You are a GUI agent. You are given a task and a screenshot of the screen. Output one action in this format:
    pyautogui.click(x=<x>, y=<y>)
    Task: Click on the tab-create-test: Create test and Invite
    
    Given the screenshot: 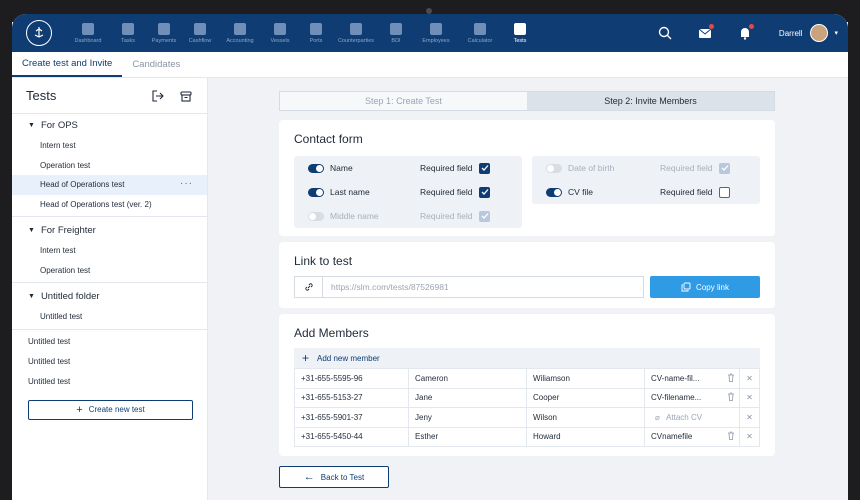 What is the action you would take?
    pyautogui.click(x=67, y=64)
    